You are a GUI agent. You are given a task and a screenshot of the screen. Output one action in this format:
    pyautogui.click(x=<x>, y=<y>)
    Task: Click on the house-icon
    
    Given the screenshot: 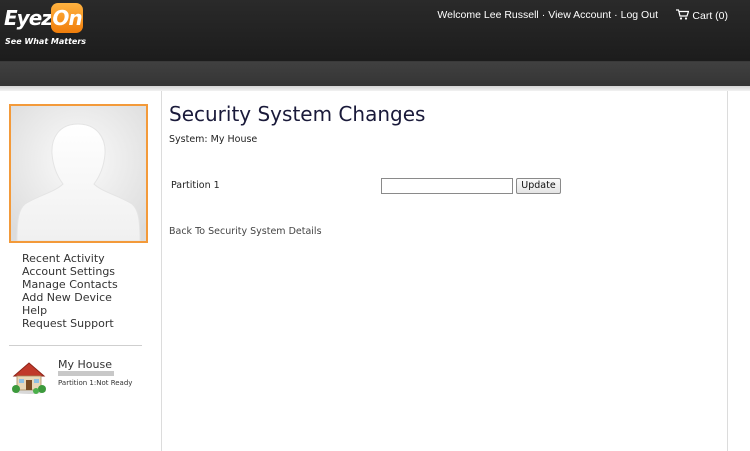 What is the action you would take?
    pyautogui.click(x=29, y=377)
    